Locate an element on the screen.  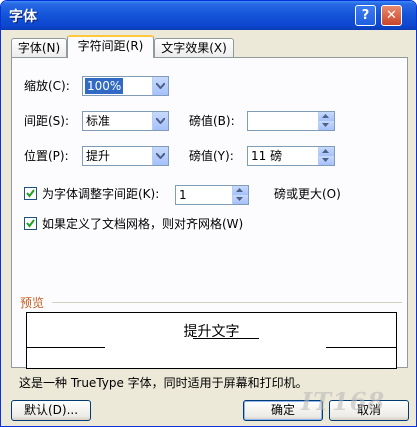
baseline-left is located at coordinates (66, 347).